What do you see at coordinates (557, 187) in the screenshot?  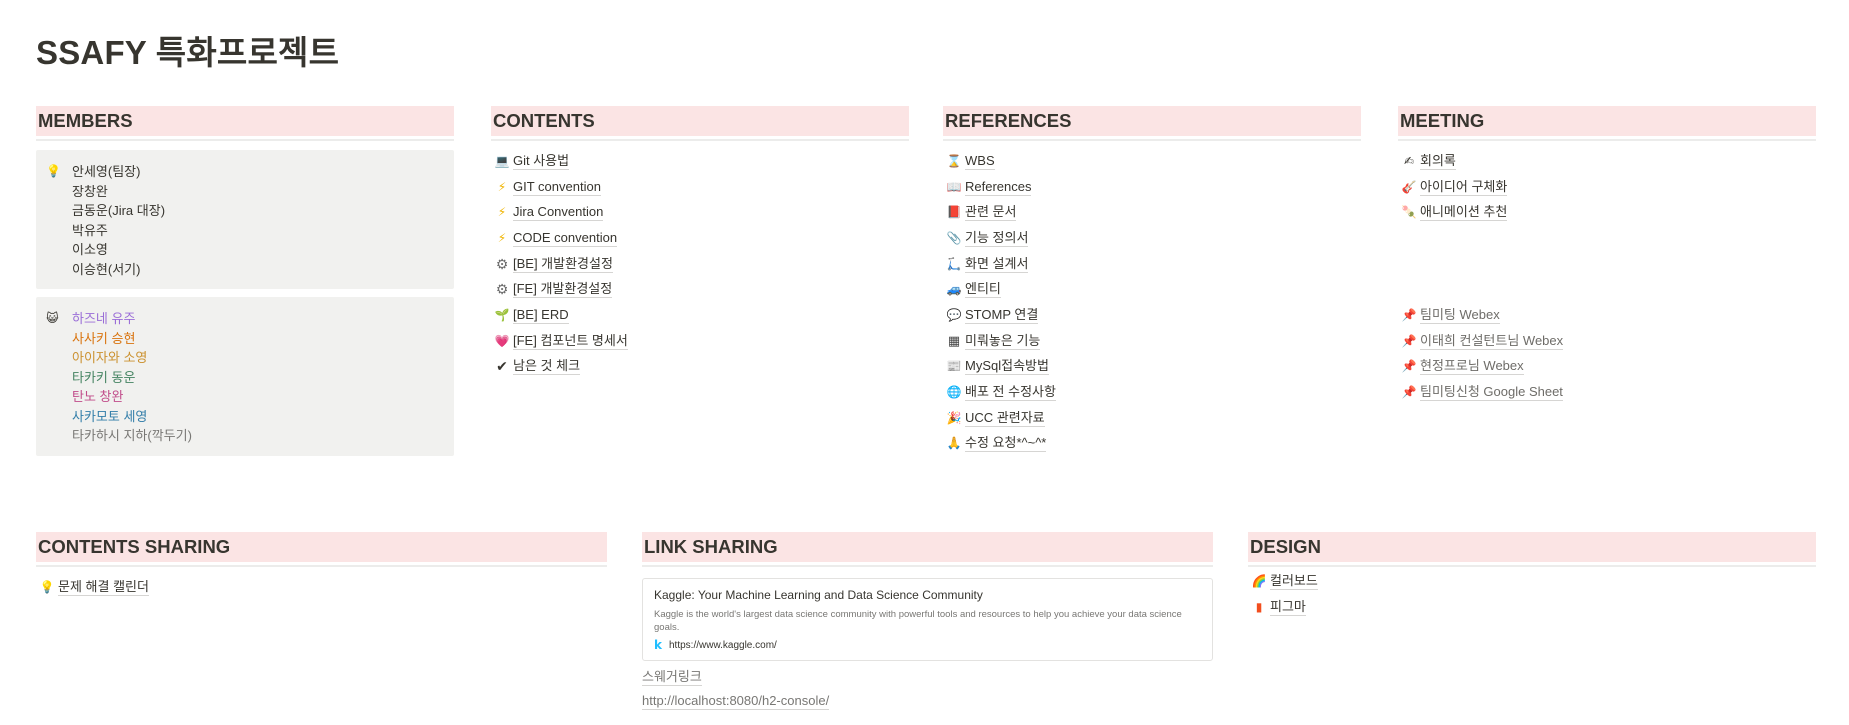 I see `page-link-label: GIT convention` at bounding box center [557, 187].